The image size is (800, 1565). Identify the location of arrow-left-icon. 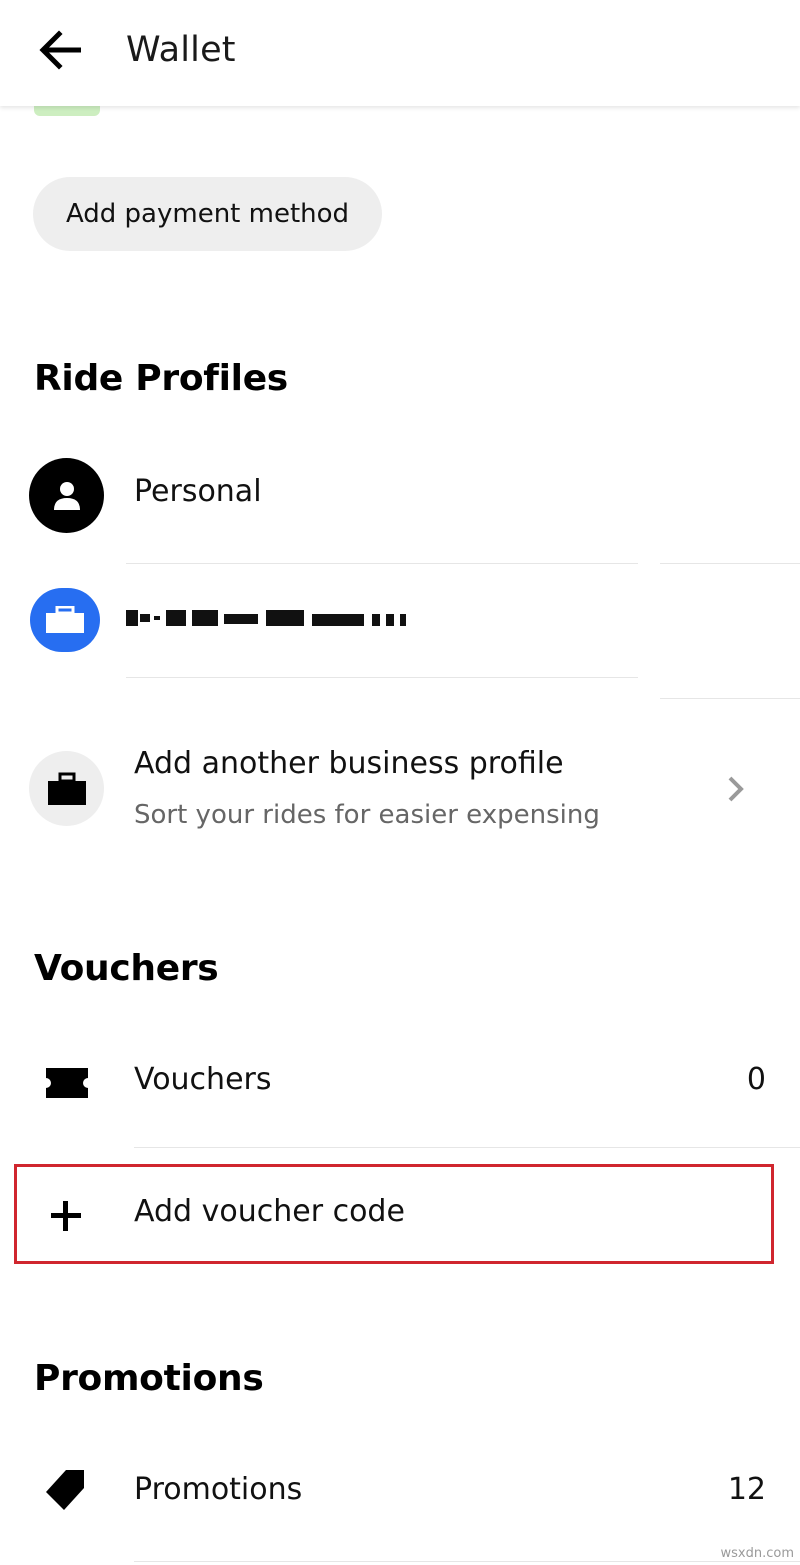
(60, 50).